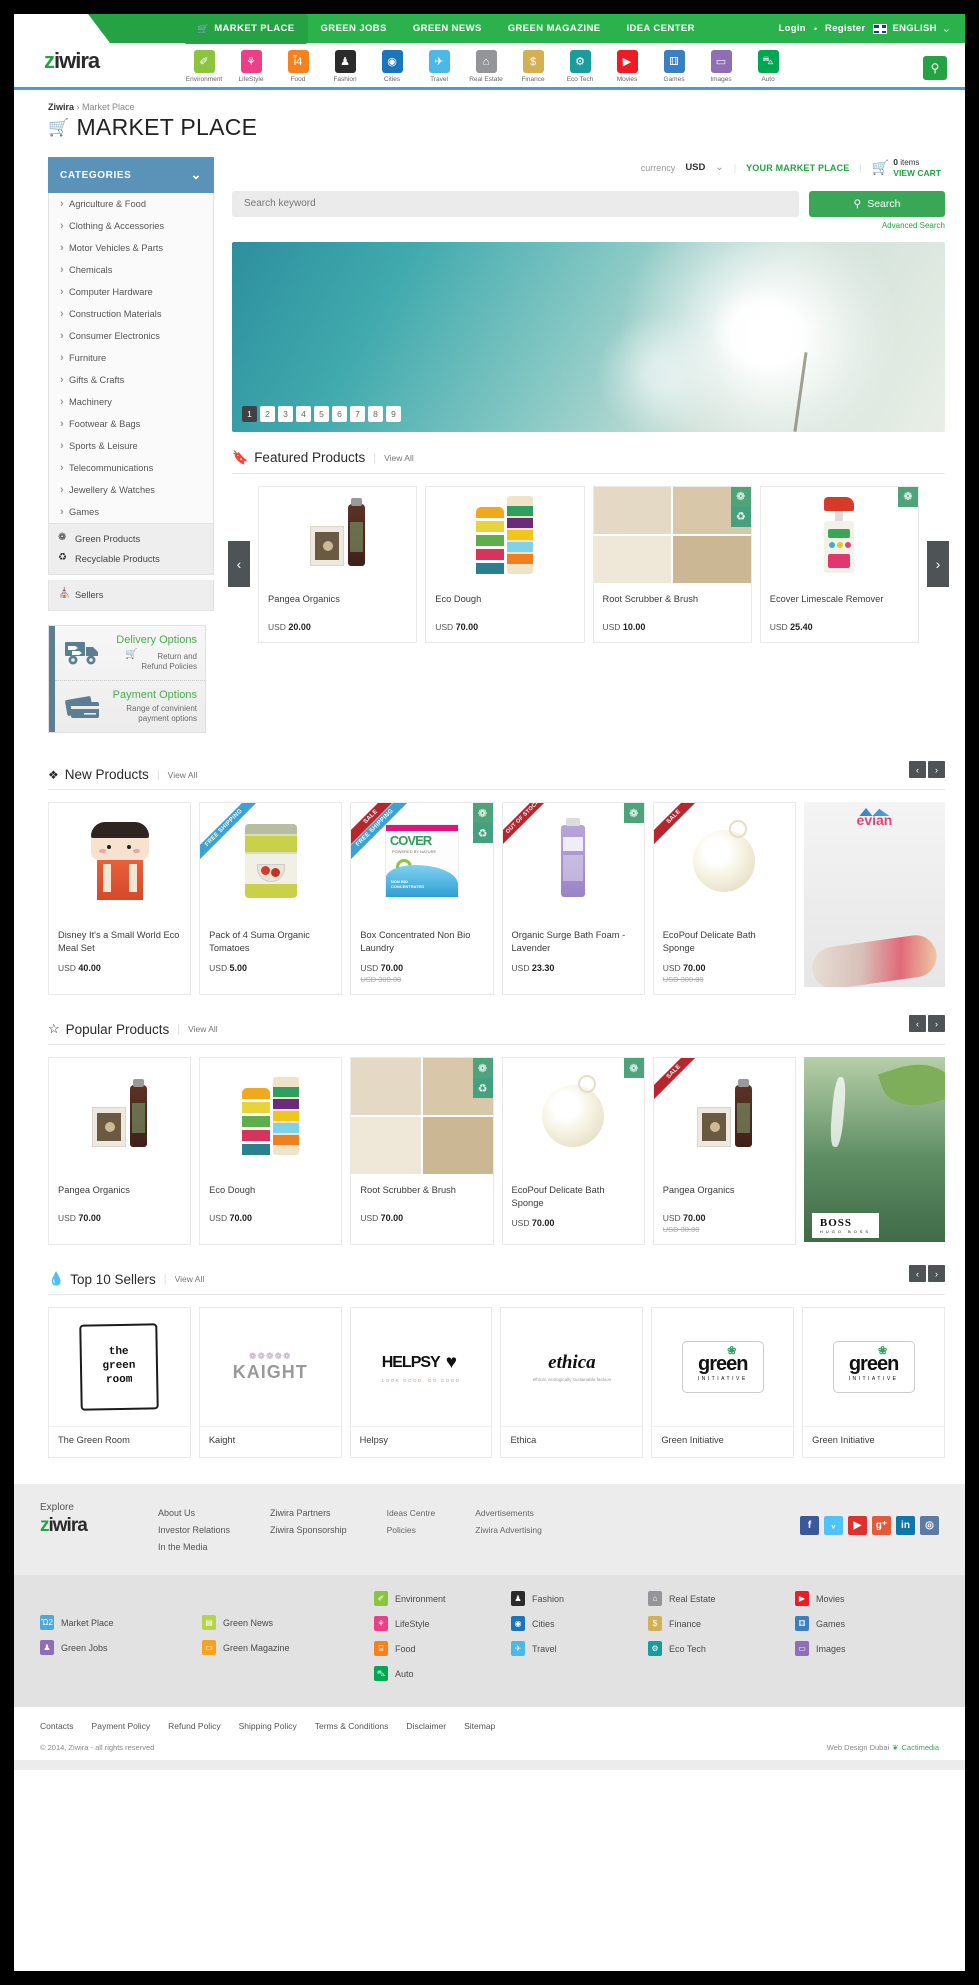  What do you see at coordinates (268, 1726) in the screenshot?
I see `footer-policy-shipping-policy: Shipping Policy` at bounding box center [268, 1726].